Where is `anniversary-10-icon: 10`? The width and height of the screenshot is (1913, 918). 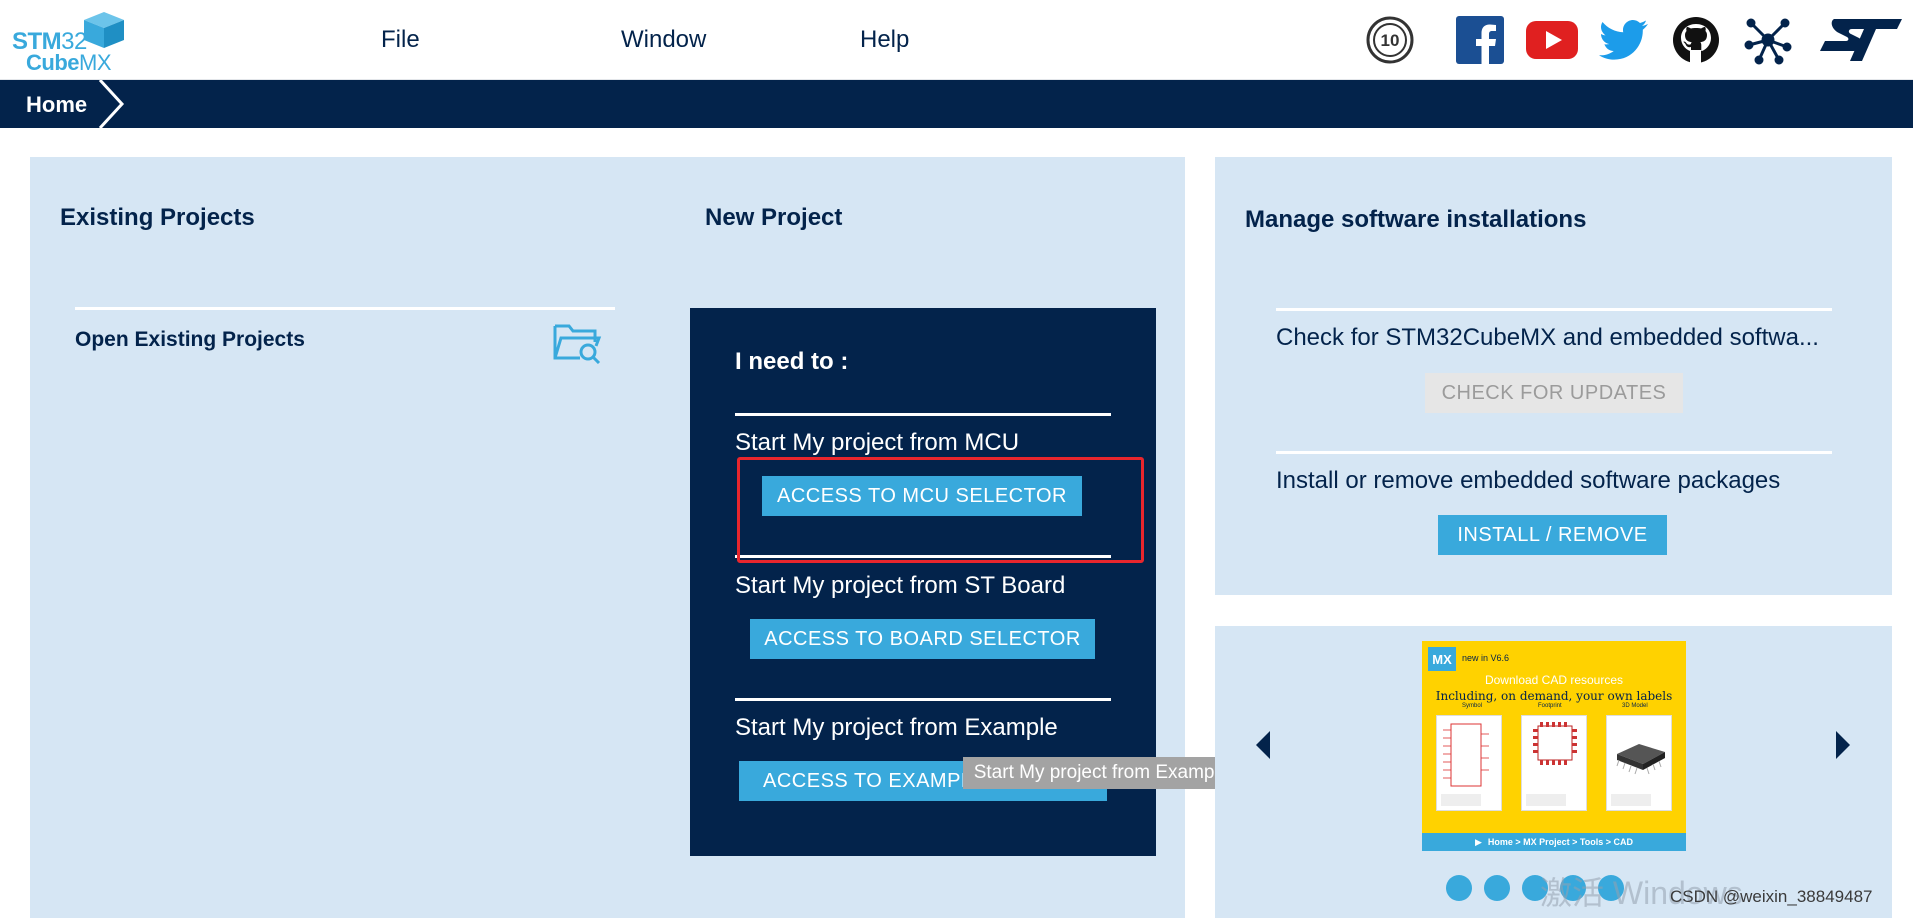
anniversary-10-icon: 10 is located at coordinates (1390, 40).